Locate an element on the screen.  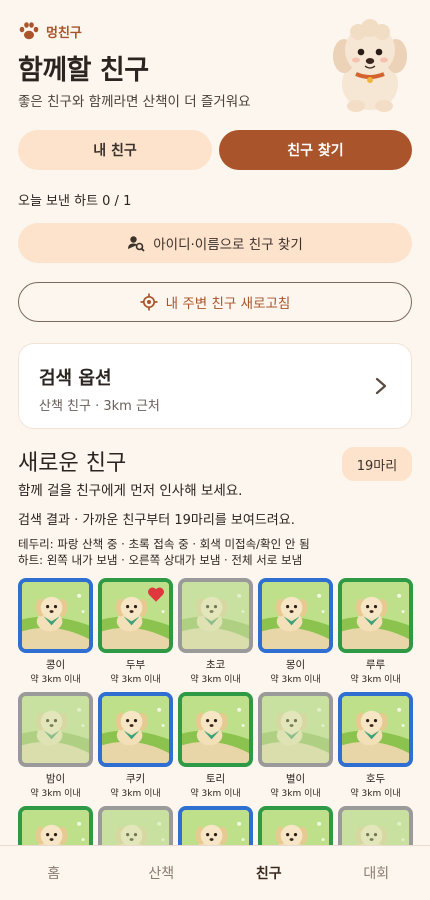
paw-icon is located at coordinates (29, 31).